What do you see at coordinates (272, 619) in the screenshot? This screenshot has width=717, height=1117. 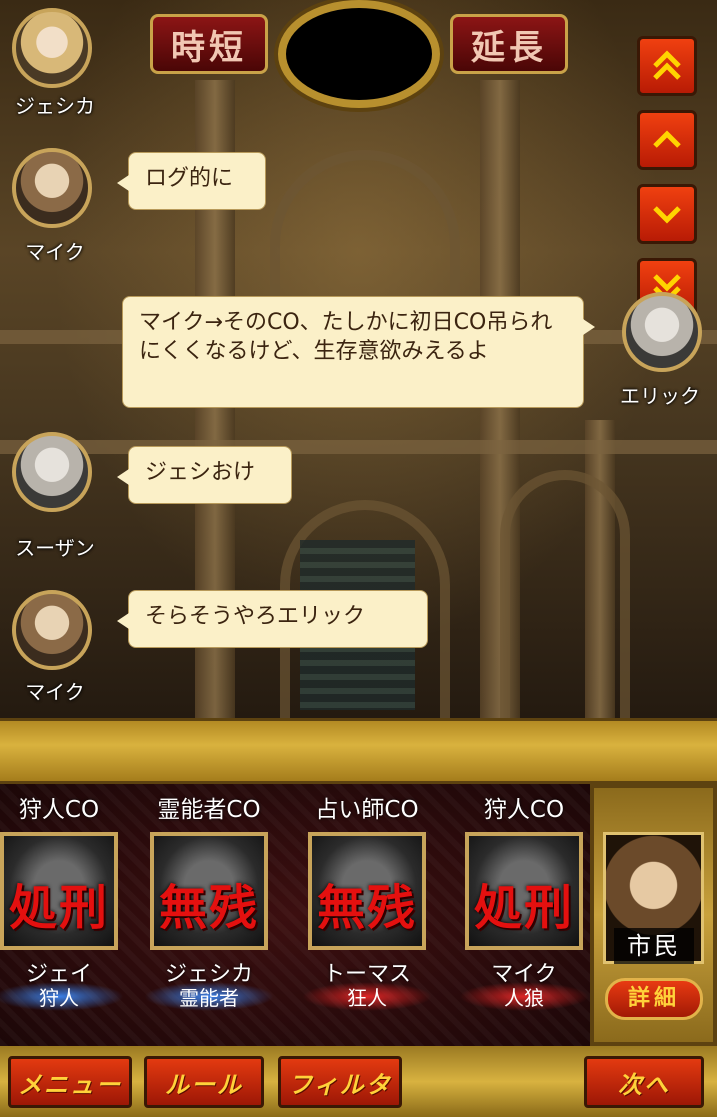 I see `chat-bubble: そらそうやろエリック` at bounding box center [272, 619].